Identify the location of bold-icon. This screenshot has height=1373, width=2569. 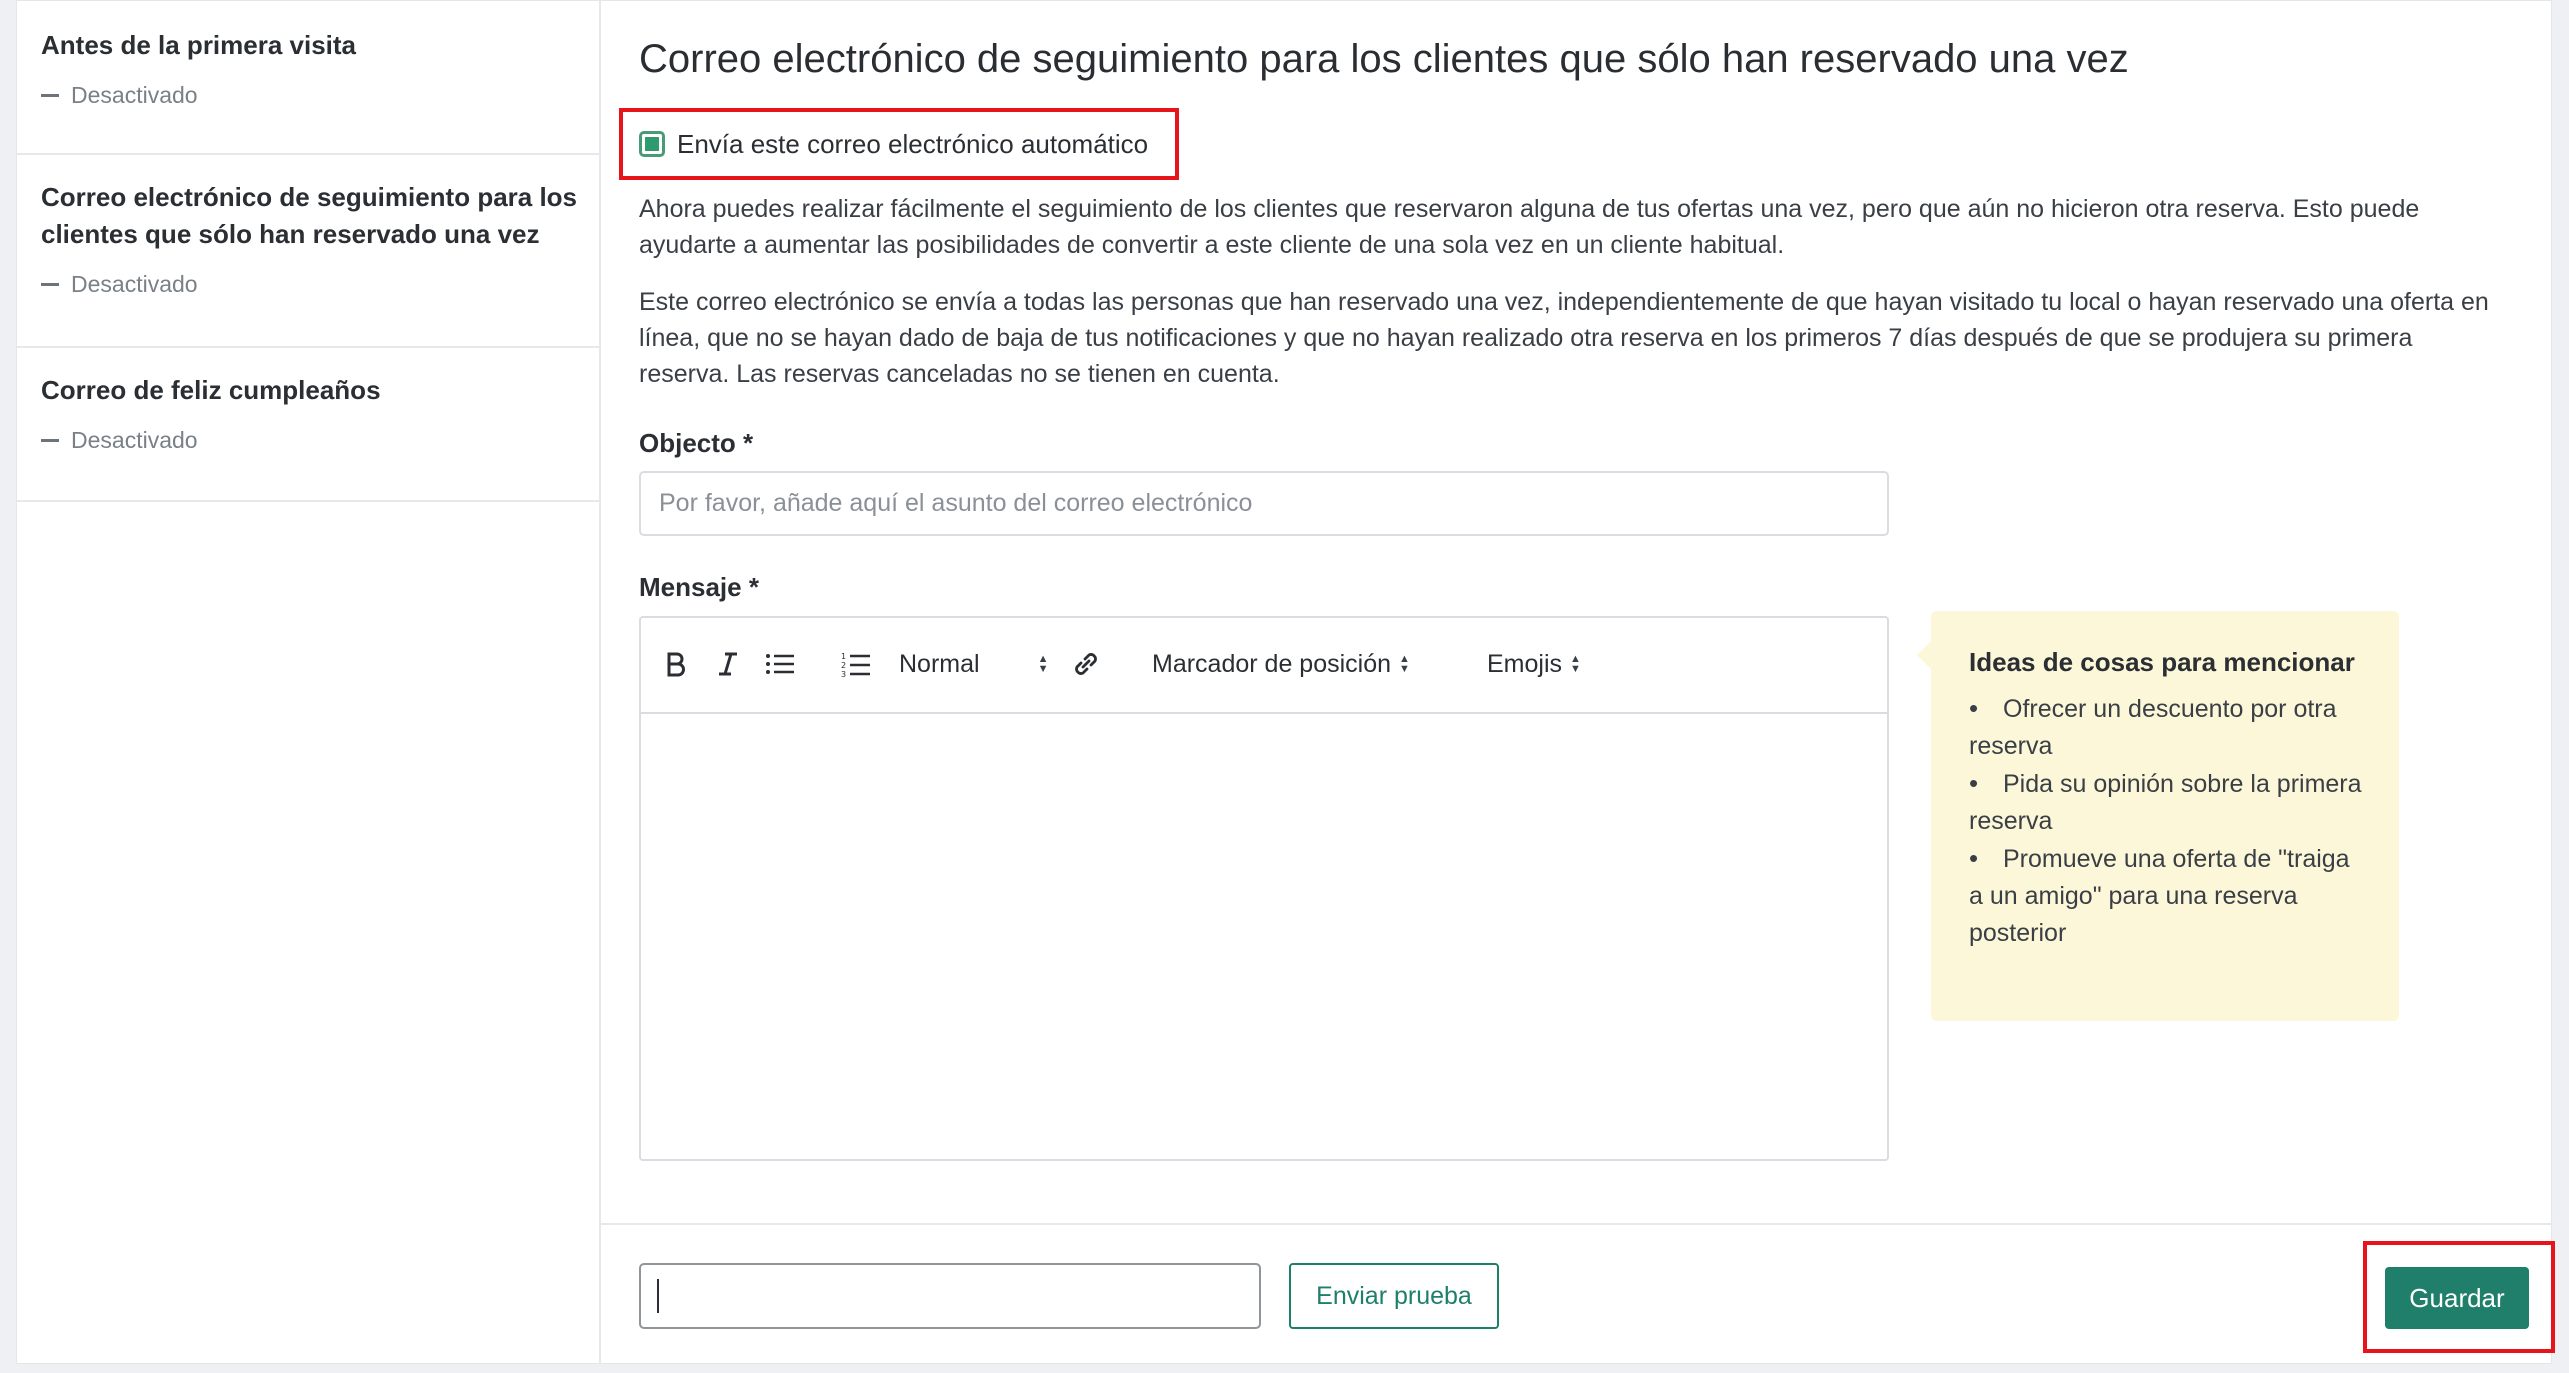
(676, 664).